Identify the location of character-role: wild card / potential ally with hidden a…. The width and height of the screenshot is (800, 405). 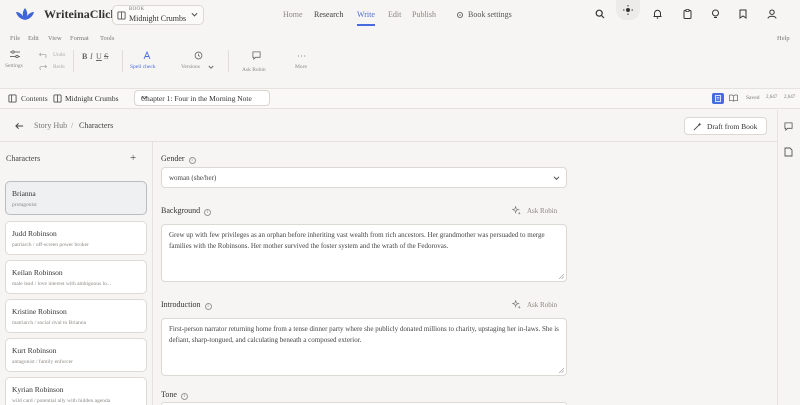
(61, 401).